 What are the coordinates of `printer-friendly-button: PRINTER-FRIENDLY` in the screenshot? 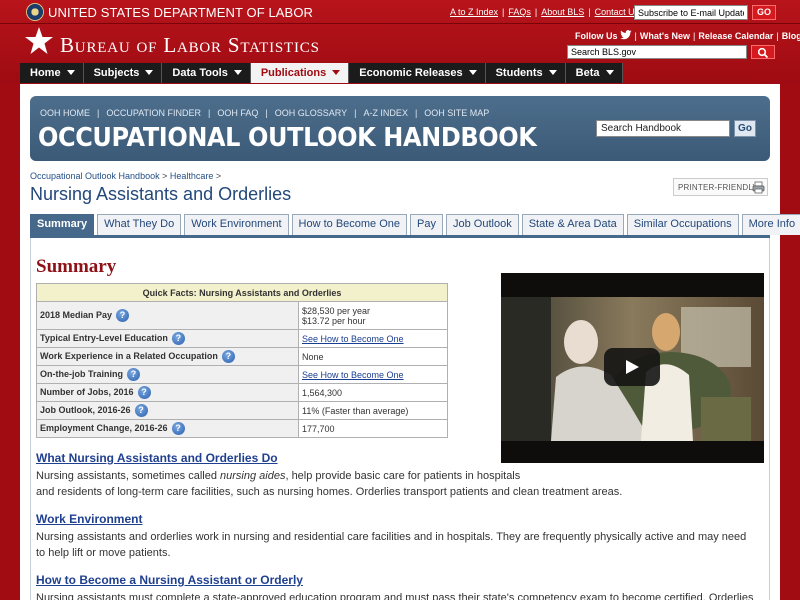 It's located at (720, 187).